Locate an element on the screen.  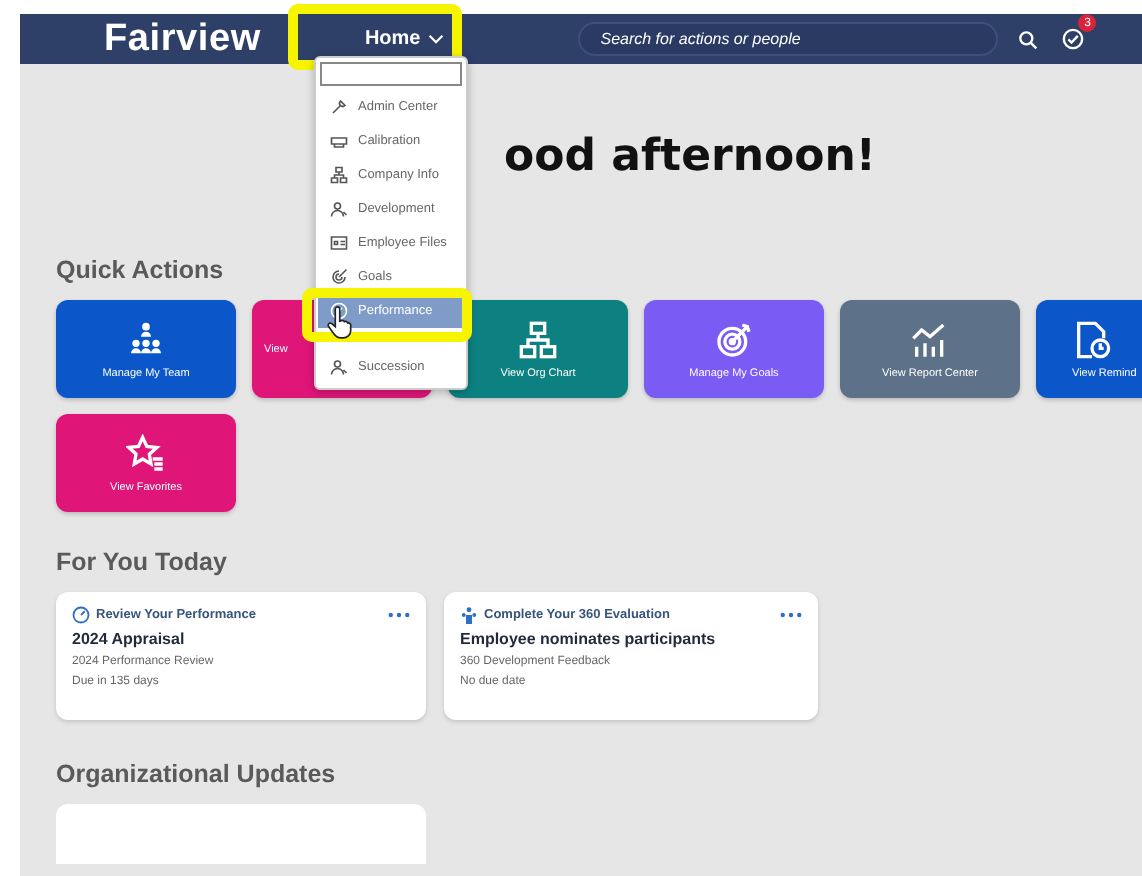
card-title: 2024 Appraisal is located at coordinates (129, 639).